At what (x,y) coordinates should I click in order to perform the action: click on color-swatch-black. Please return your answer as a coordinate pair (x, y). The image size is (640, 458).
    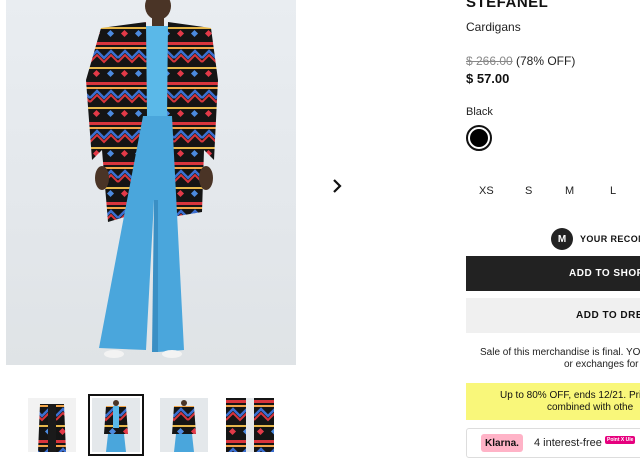
    Looking at the image, I should click on (479, 138).